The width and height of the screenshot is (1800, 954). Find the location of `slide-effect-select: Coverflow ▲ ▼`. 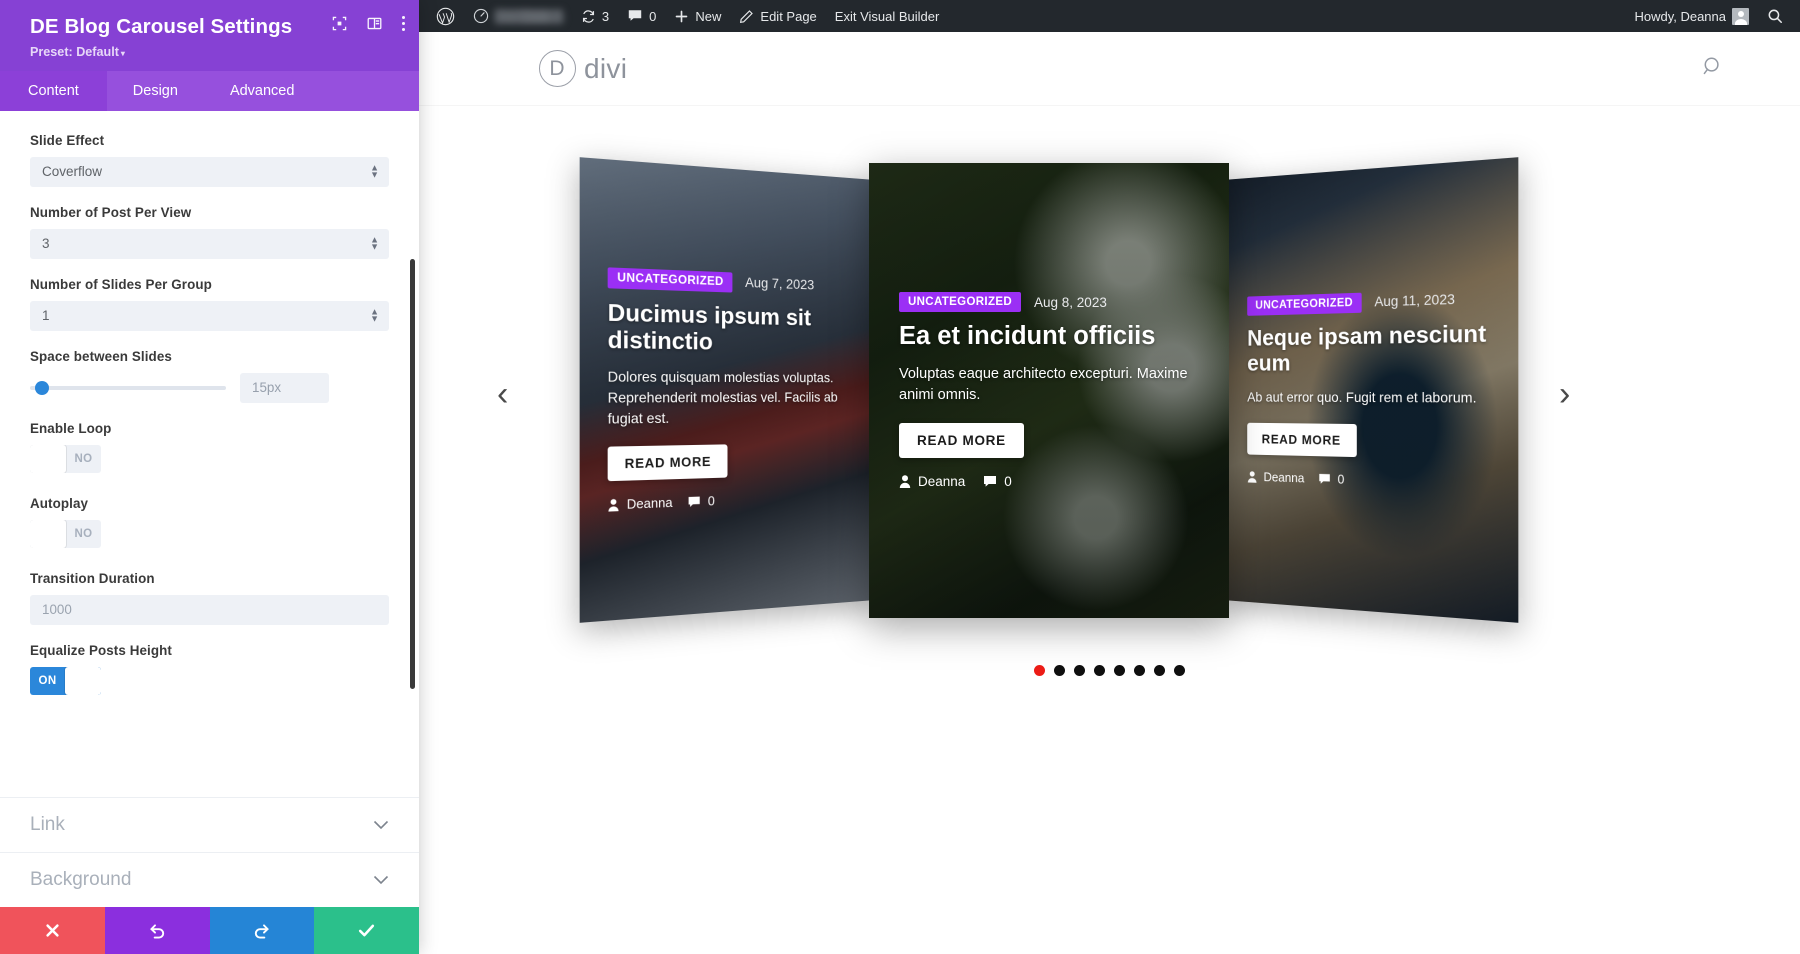

slide-effect-select: Coverflow ▲ ▼ is located at coordinates (209, 171).